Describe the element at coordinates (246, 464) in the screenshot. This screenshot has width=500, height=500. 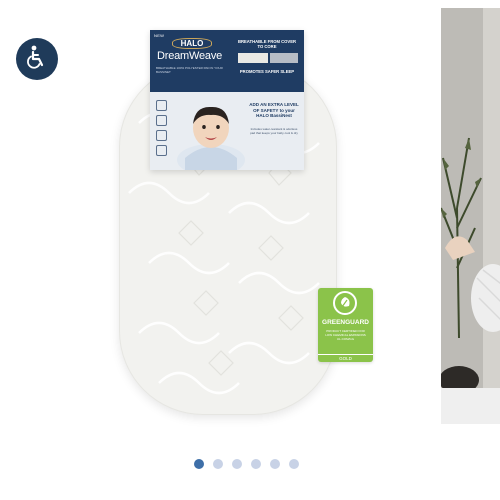
I see `carousel-pagination` at that location.